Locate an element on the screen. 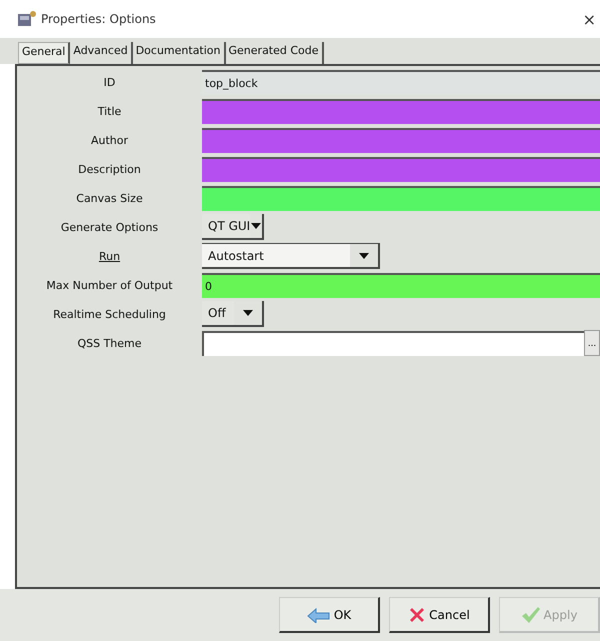 Image resolution: width=600 pixels, height=641 pixels. input-field: 0 is located at coordinates (401, 285).